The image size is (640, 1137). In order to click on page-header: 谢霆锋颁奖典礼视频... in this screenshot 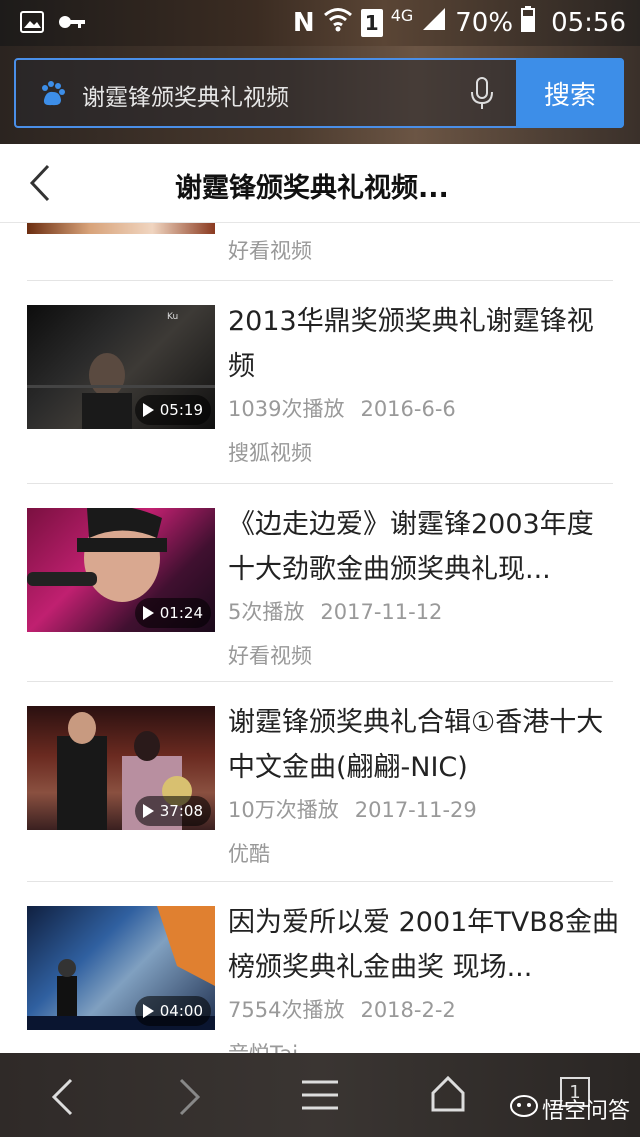, I will do `click(320, 183)`.